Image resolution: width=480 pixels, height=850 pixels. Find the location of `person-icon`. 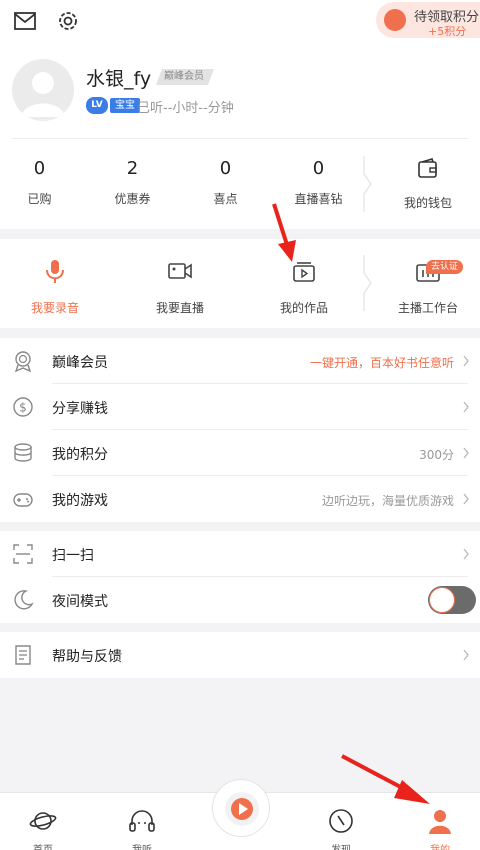

person-icon is located at coordinates (440, 822).